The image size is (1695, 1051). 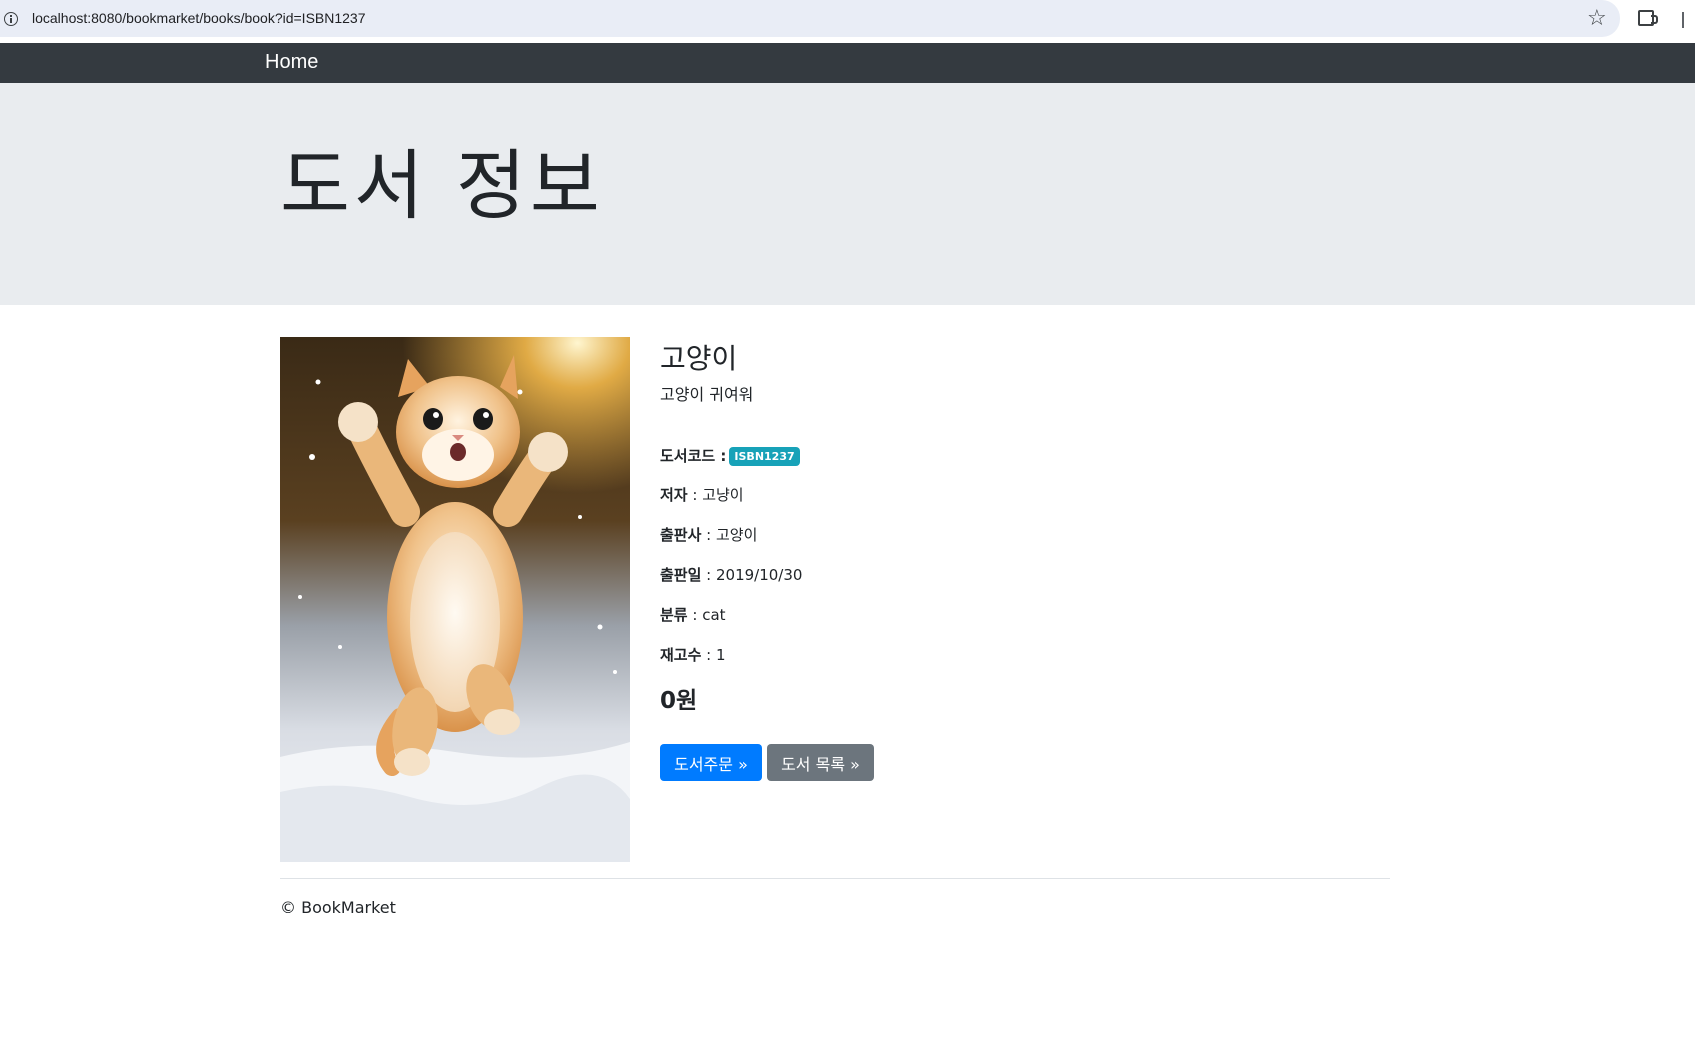 I want to click on top-navbar: Home, so click(x=847, y=63).